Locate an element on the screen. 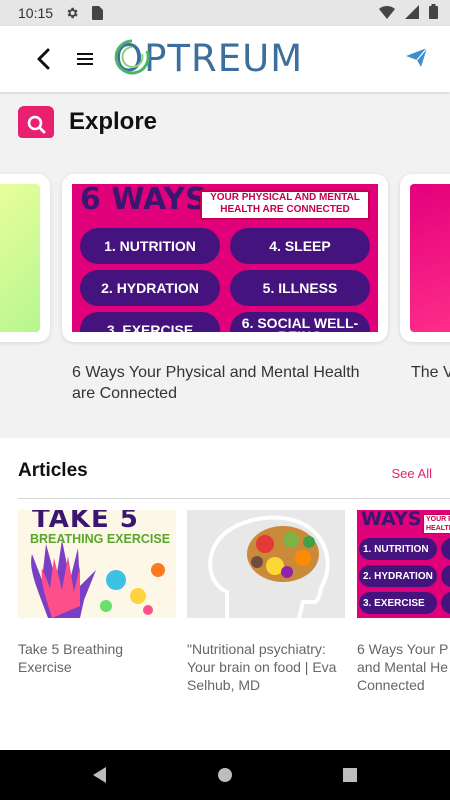 The height and width of the screenshot is (800, 450). triangle-back-icon is located at coordinates (99, 775).